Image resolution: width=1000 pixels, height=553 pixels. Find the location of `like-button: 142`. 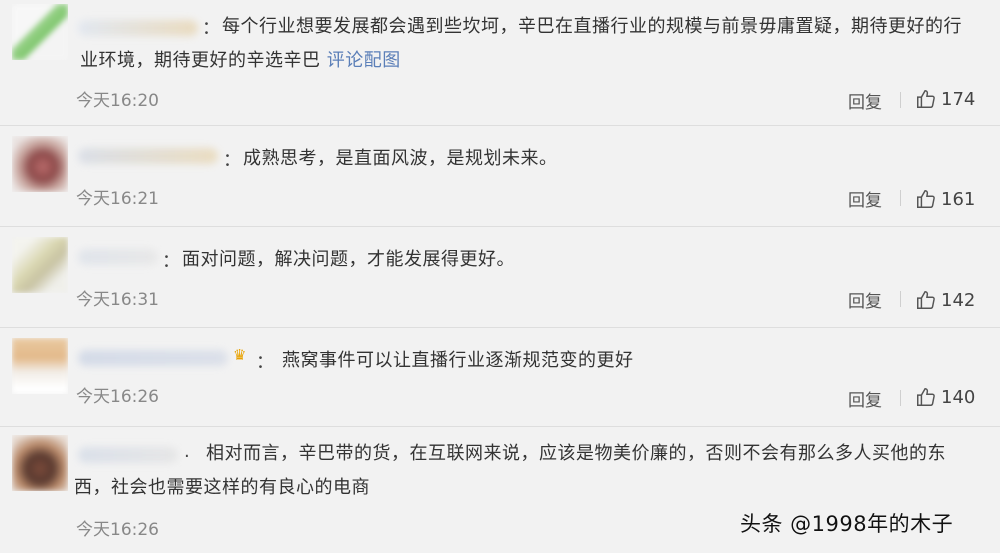

like-button: 142 is located at coordinates (945, 300).